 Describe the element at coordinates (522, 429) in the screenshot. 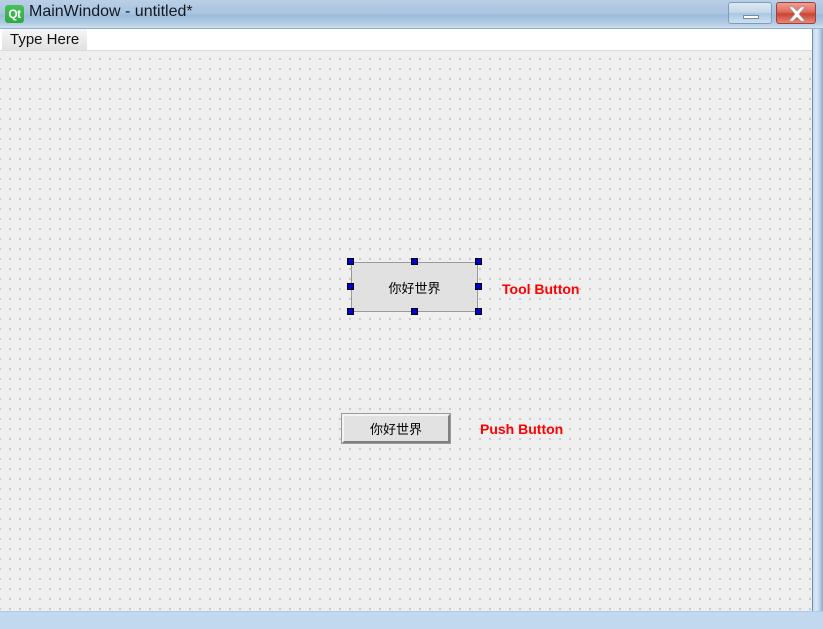

I see `push-button-annotation: Push Button` at that location.